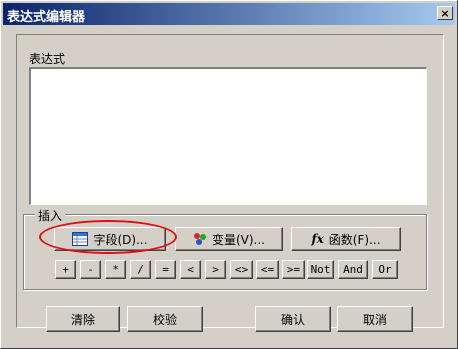  Describe the element at coordinates (115, 269) in the screenshot. I see `operator-multiply-button: *` at that location.